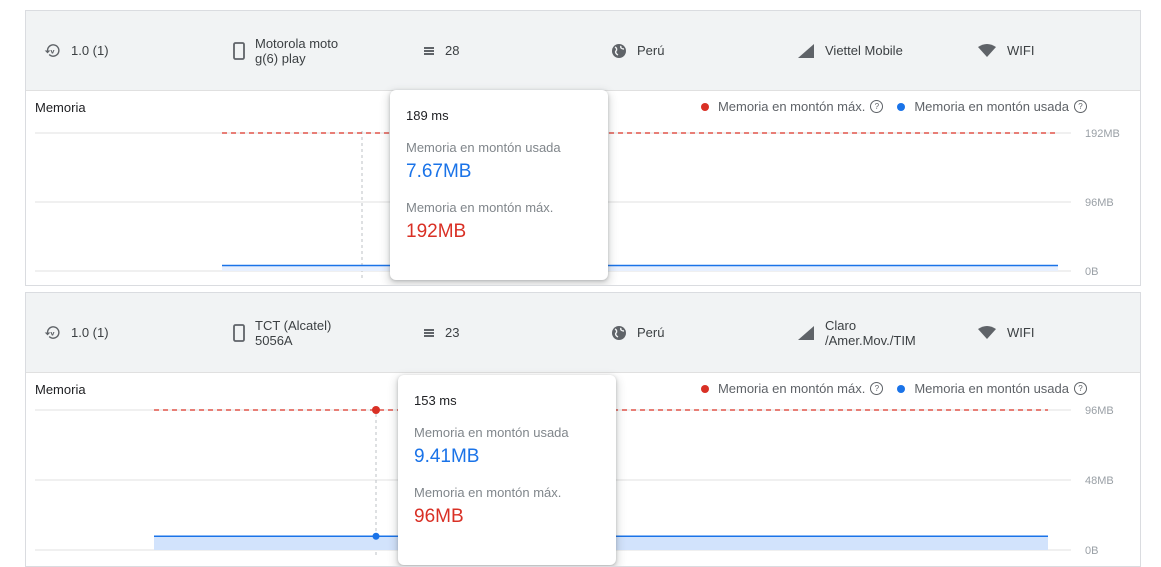 The image size is (1161, 567). What do you see at coordinates (280, 58) in the screenshot?
I see `device-model-line2: g(6) play` at bounding box center [280, 58].